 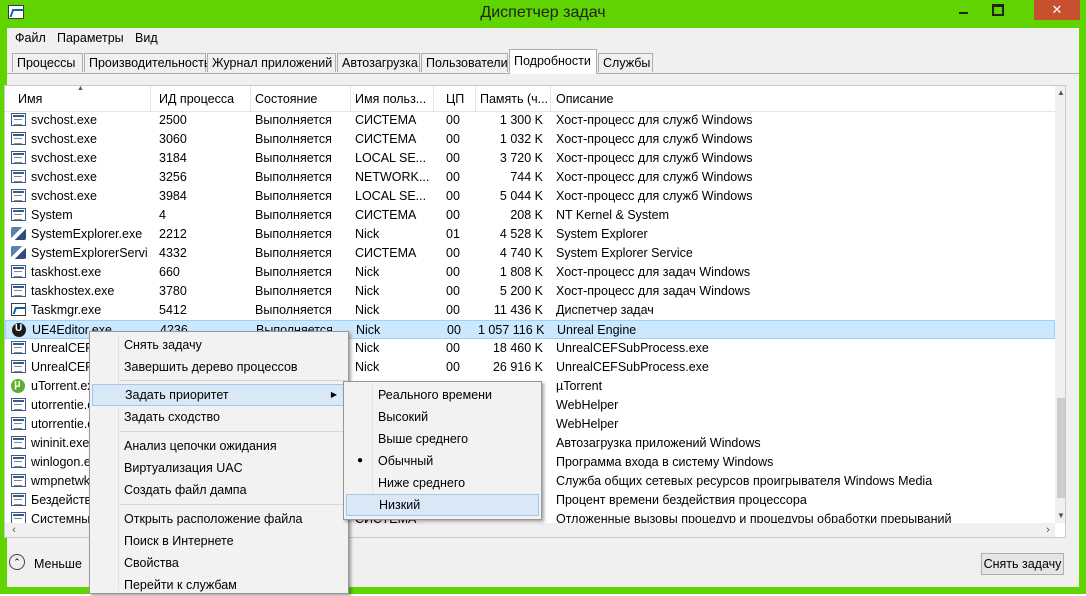 I want to click on close-button: ✕, so click(x=1057, y=10).